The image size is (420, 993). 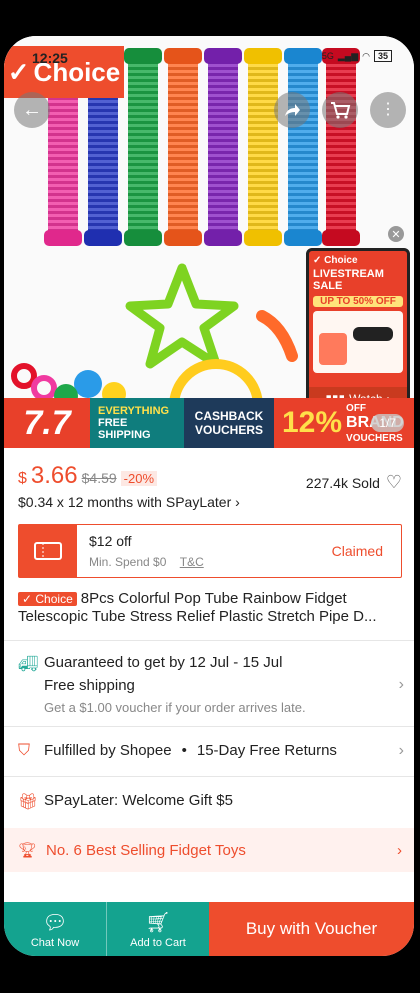 I want to click on chat-icon: 💬︎, so click(x=55, y=922).